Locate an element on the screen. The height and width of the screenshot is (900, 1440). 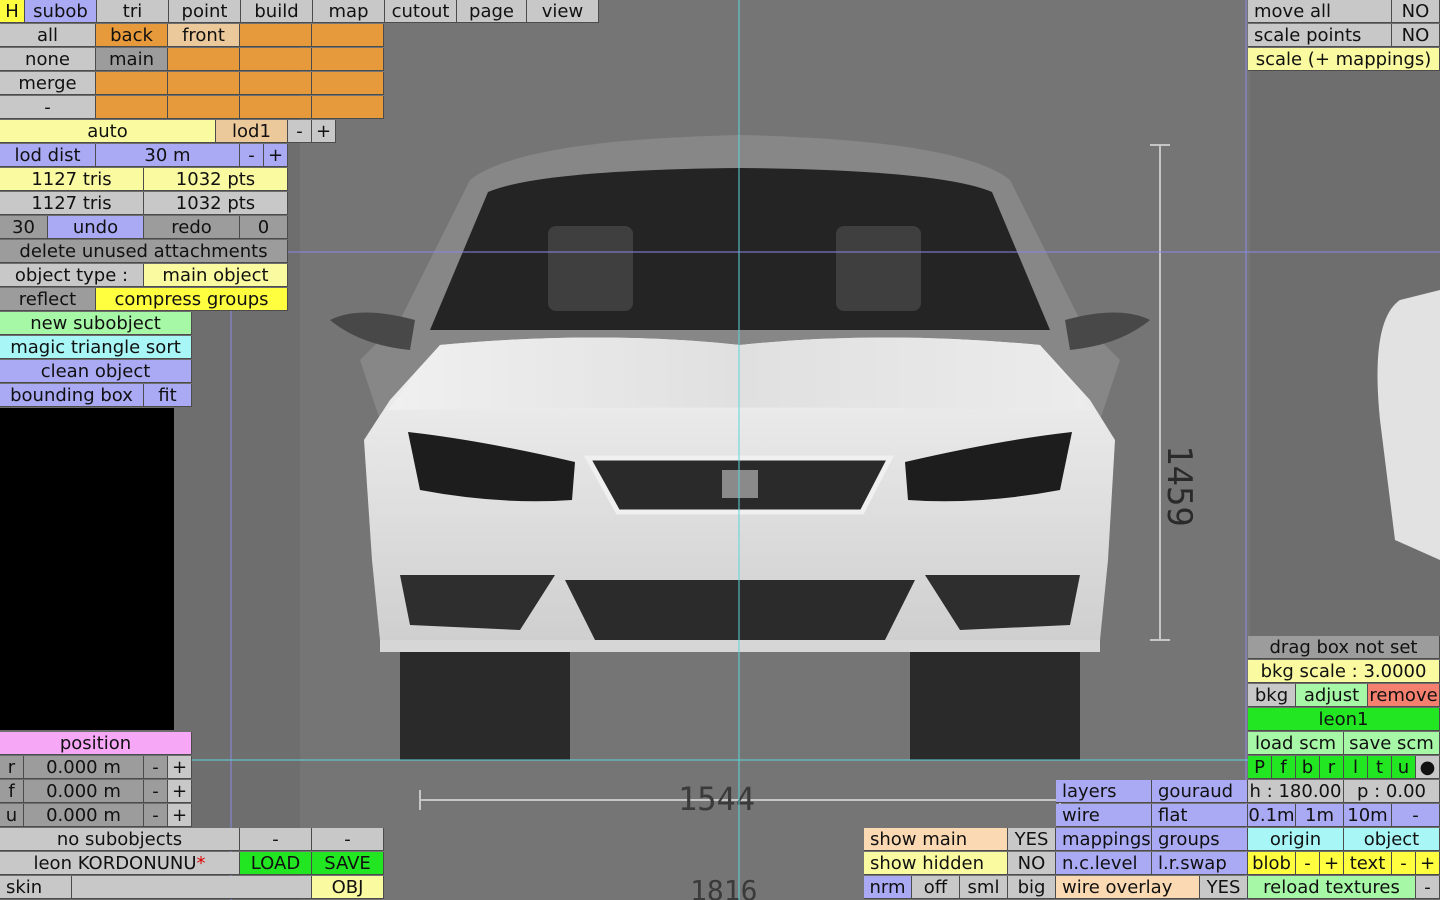
bounding-box-button: bounding box is located at coordinates (72, 395).